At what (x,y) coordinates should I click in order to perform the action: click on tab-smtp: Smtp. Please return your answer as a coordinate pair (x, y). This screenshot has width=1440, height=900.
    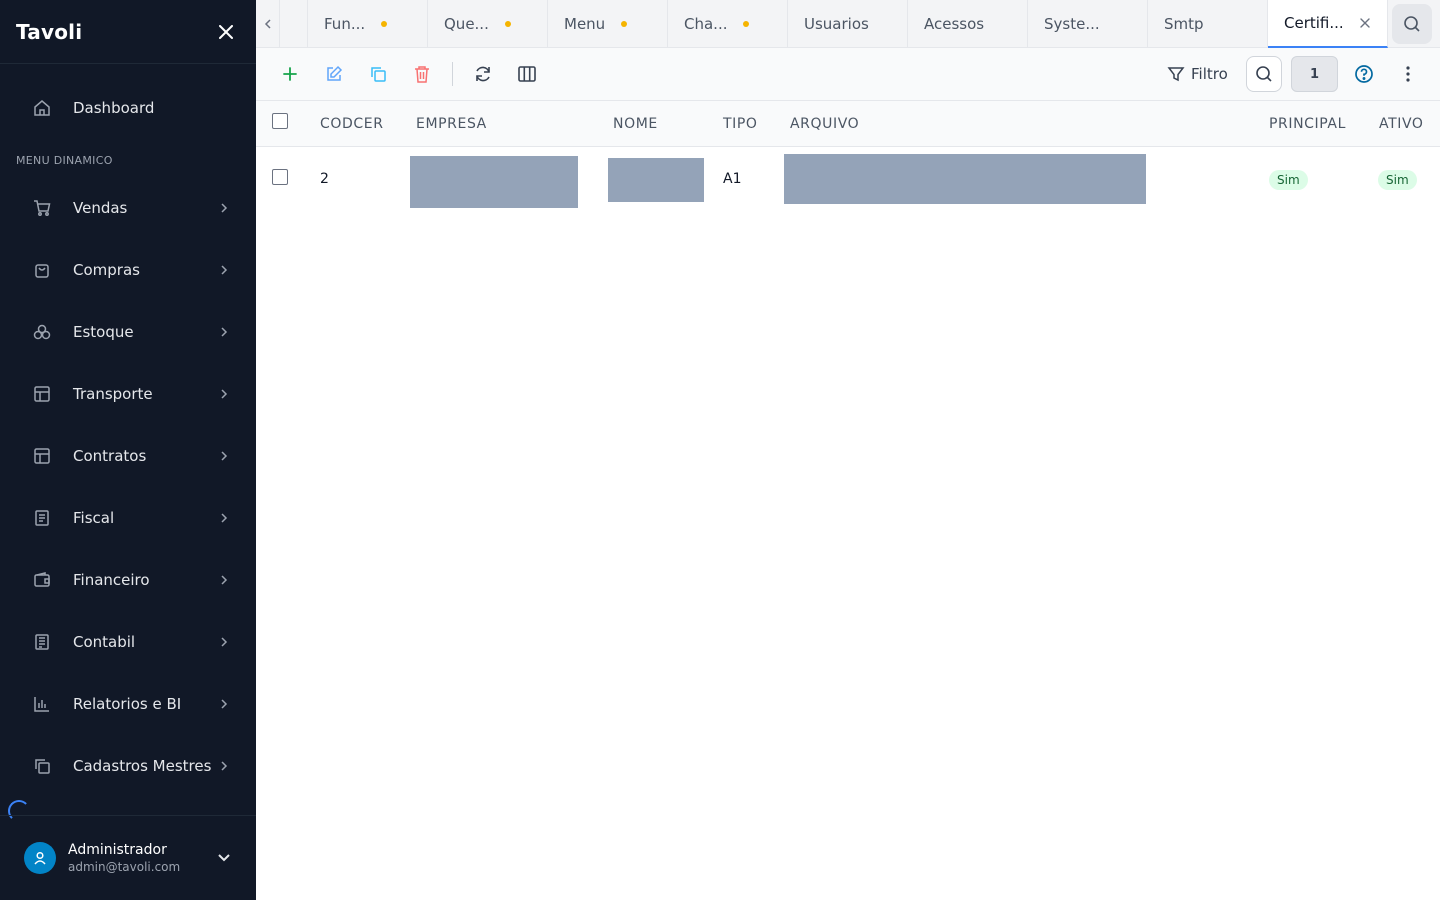
    Looking at the image, I should click on (1208, 24).